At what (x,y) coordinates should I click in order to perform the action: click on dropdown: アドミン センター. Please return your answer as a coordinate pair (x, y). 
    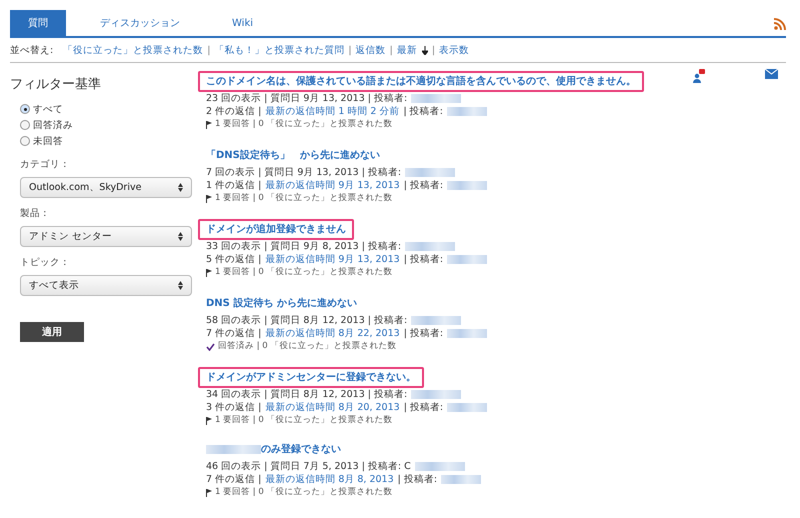
    Looking at the image, I should click on (106, 236).